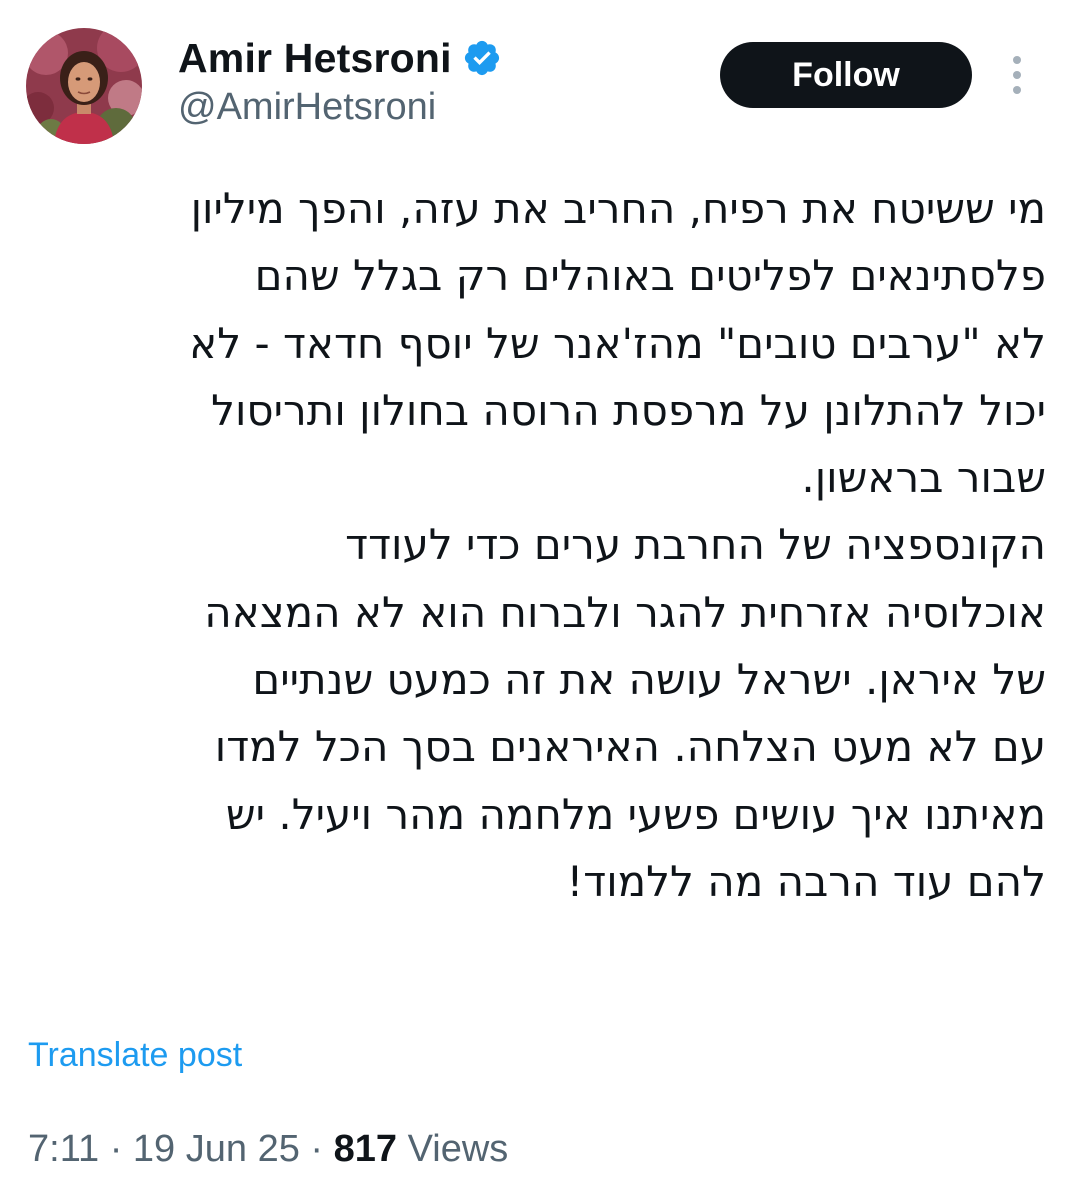 This screenshot has height=1200, width=1075. What do you see at coordinates (649, 680) in the screenshot?
I see `tweet-text-line: של איראן. ישראל עושה את זה כמעט שנתיים` at bounding box center [649, 680].